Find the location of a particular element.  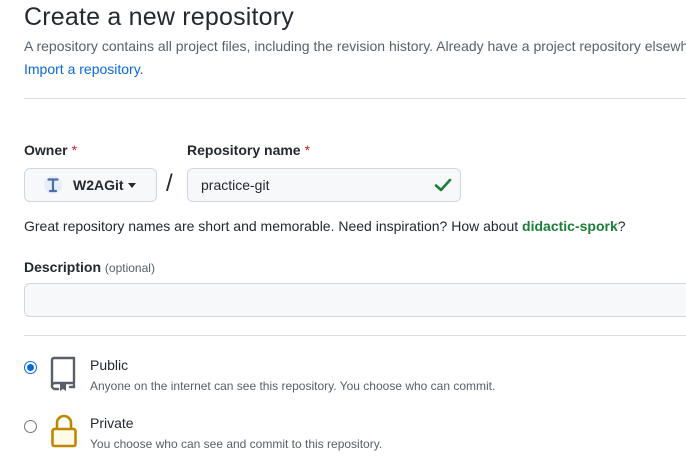

owner-label-text: Owner is located at coordinates (46, 150).